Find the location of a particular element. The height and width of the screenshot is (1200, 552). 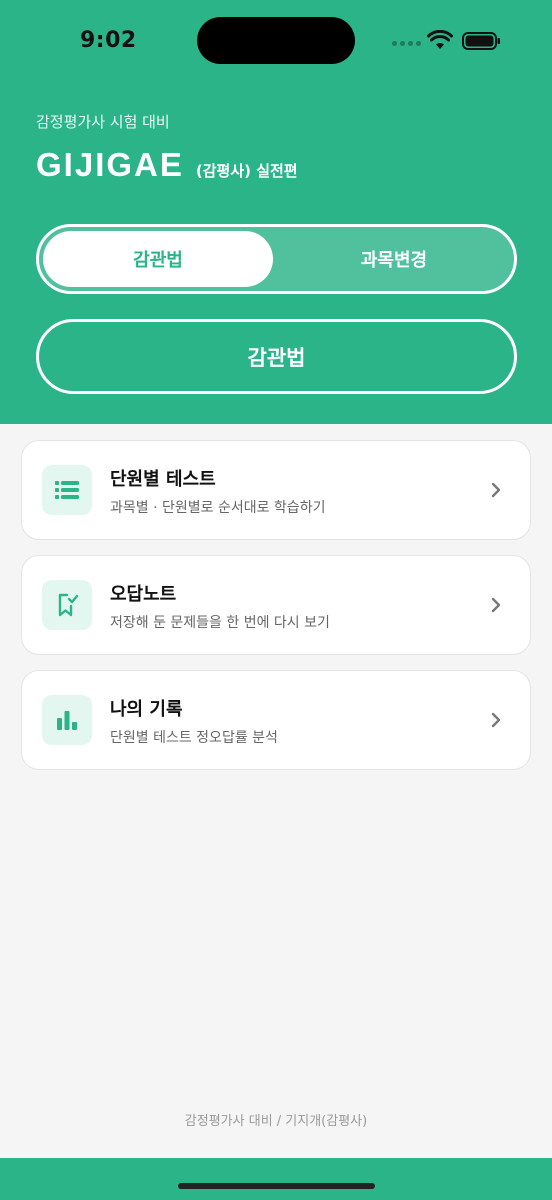

card-title: 단원별 테스트 is located at coordinates (163, 479).